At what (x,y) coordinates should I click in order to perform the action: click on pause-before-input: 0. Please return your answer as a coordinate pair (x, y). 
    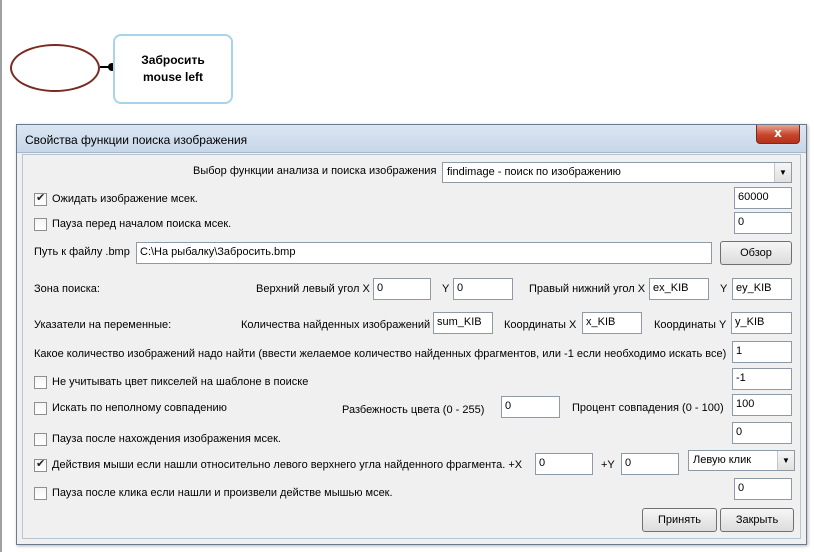
    Looking at the image, I should click on (763, 223).